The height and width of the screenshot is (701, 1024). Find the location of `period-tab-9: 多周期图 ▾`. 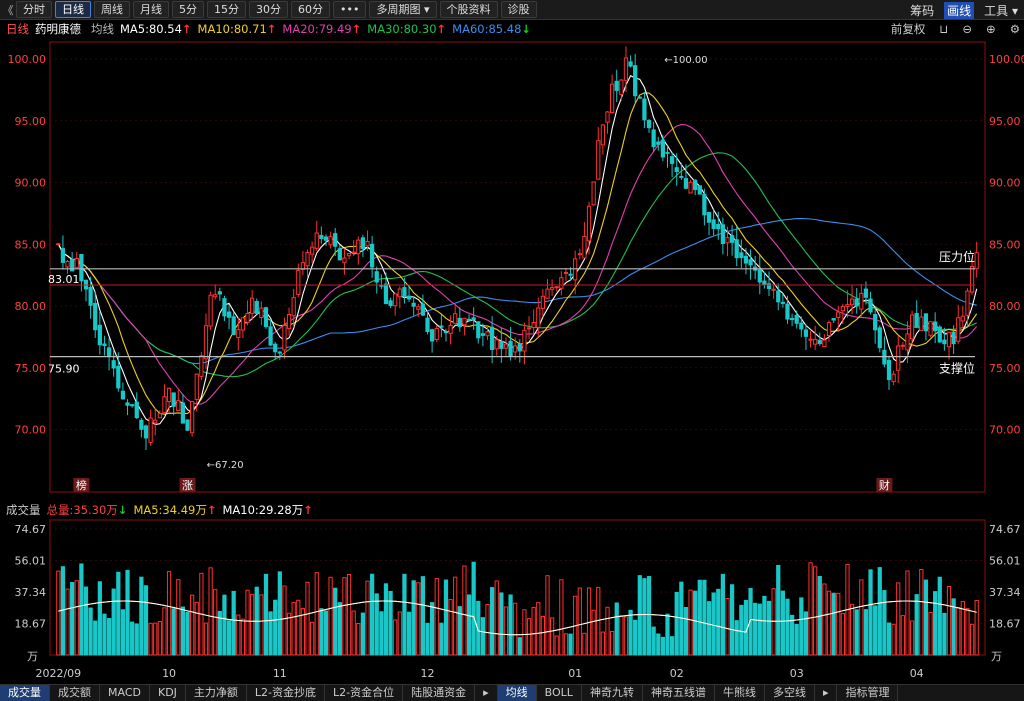

period-tab-9: 多周期图 ▾ is located at coordinates (403, 9).